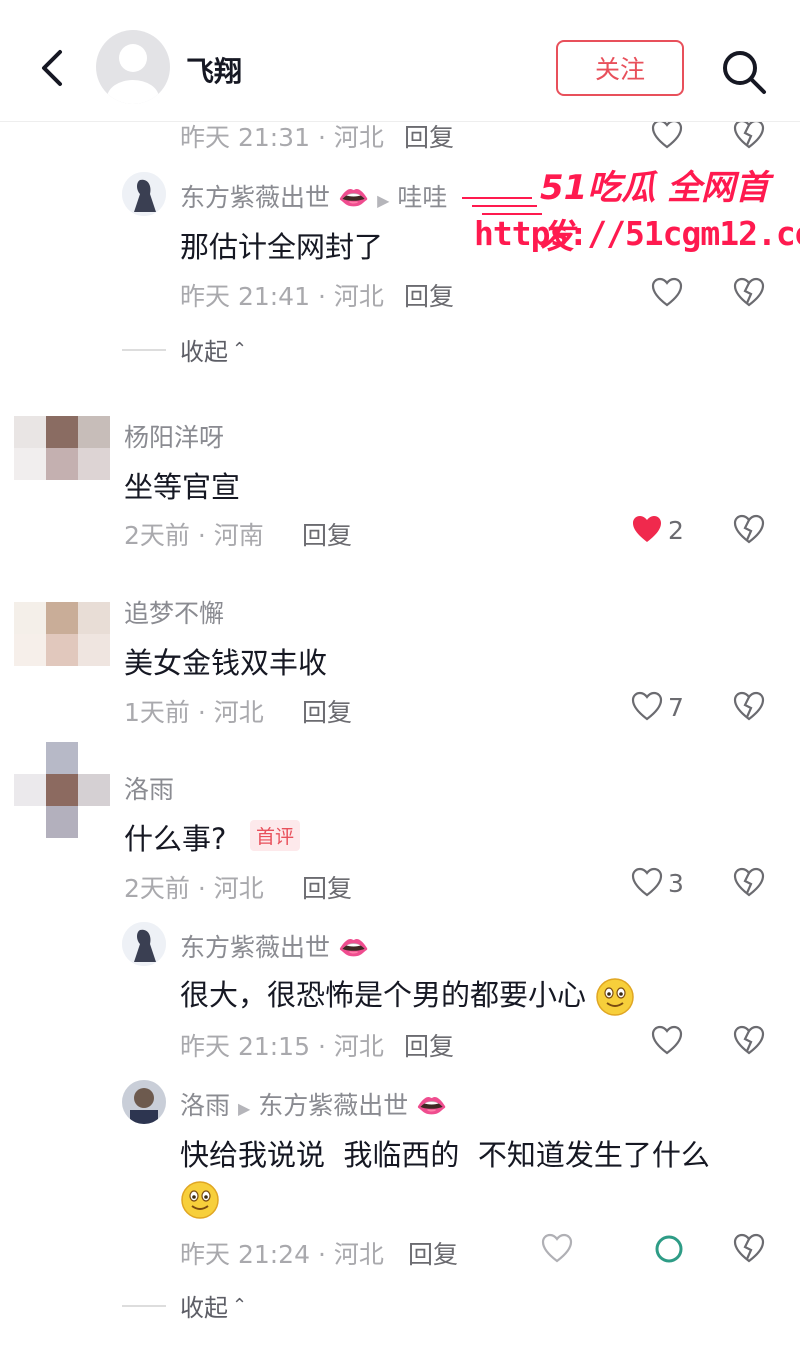 This screenshot has height=1347, width=800. Describe the element at coordinates (282, 247) in the screenshot. I see `reply-text: 那估计全网封了` at that location.